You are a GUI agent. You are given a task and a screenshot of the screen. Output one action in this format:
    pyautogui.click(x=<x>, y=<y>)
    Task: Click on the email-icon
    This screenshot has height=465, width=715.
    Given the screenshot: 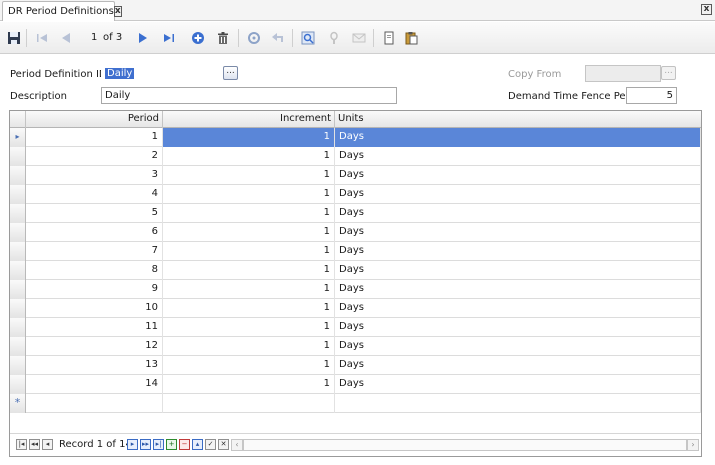 What is the action you would take?
    pyautogui.click(x=359, y=38)
    